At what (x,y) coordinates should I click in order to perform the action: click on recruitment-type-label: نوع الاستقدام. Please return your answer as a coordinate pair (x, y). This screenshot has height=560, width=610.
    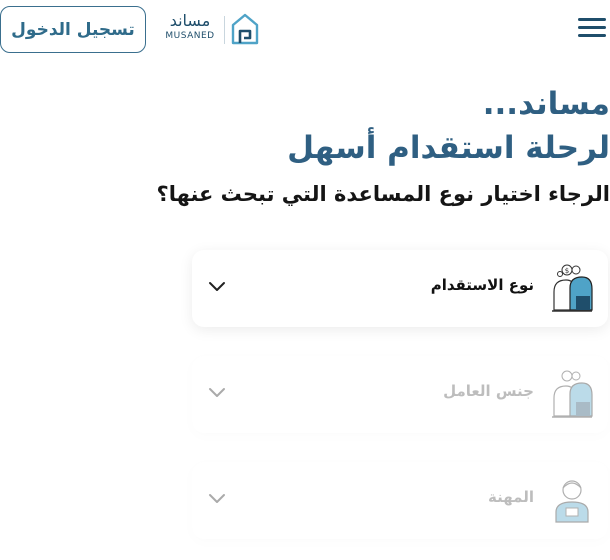
    Looking at the image, I should click on (482, 285).